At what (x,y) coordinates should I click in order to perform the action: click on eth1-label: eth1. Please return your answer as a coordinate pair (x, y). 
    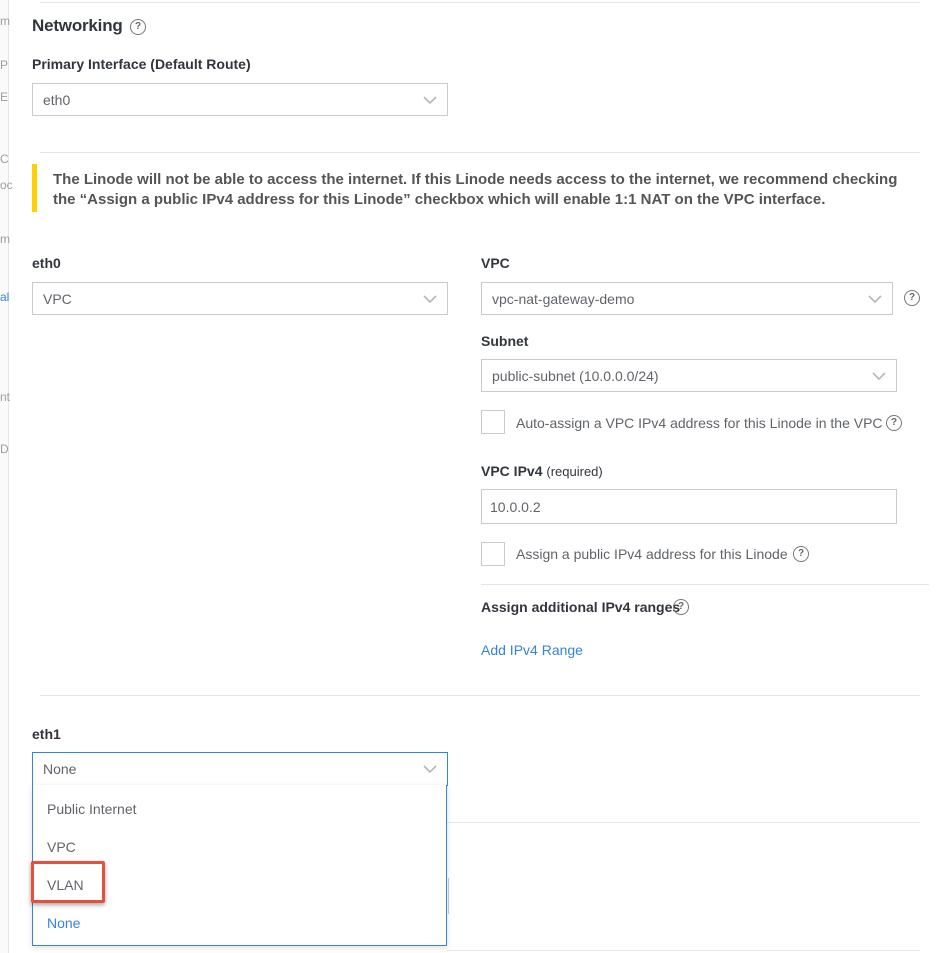
    Looking at the image, I should click on (46, 734).